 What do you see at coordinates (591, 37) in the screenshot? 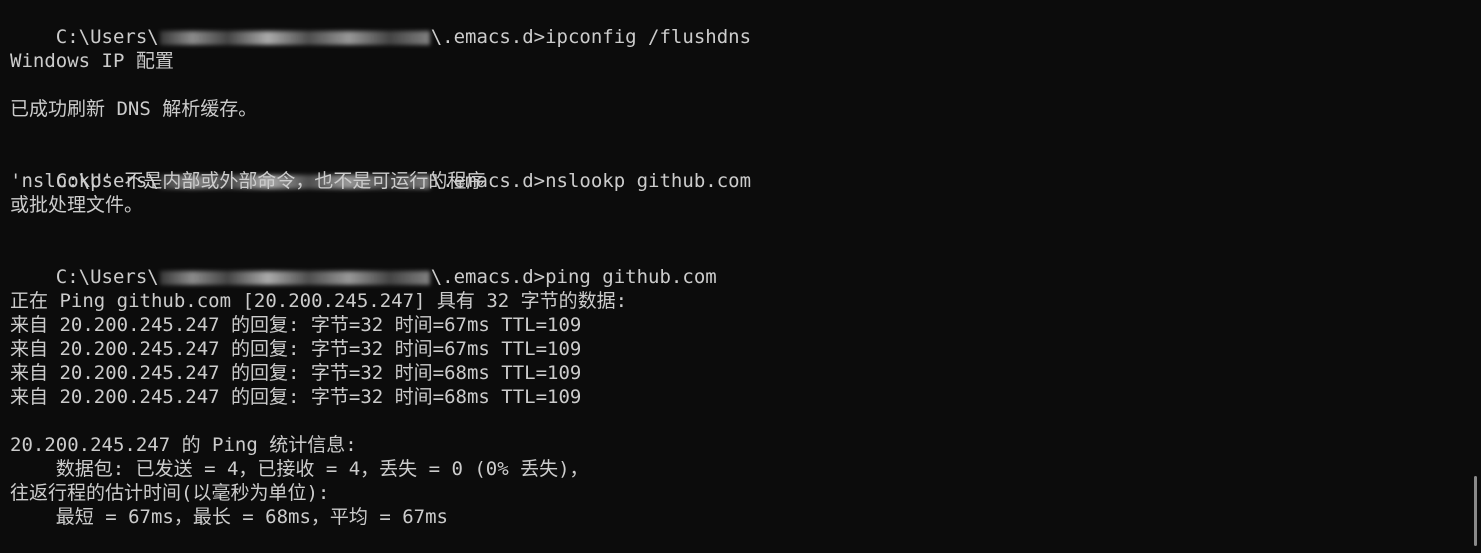
I see `prompt-command: \.emacs.d>ipconfig /flushdns` at bounding box center [591, 37].